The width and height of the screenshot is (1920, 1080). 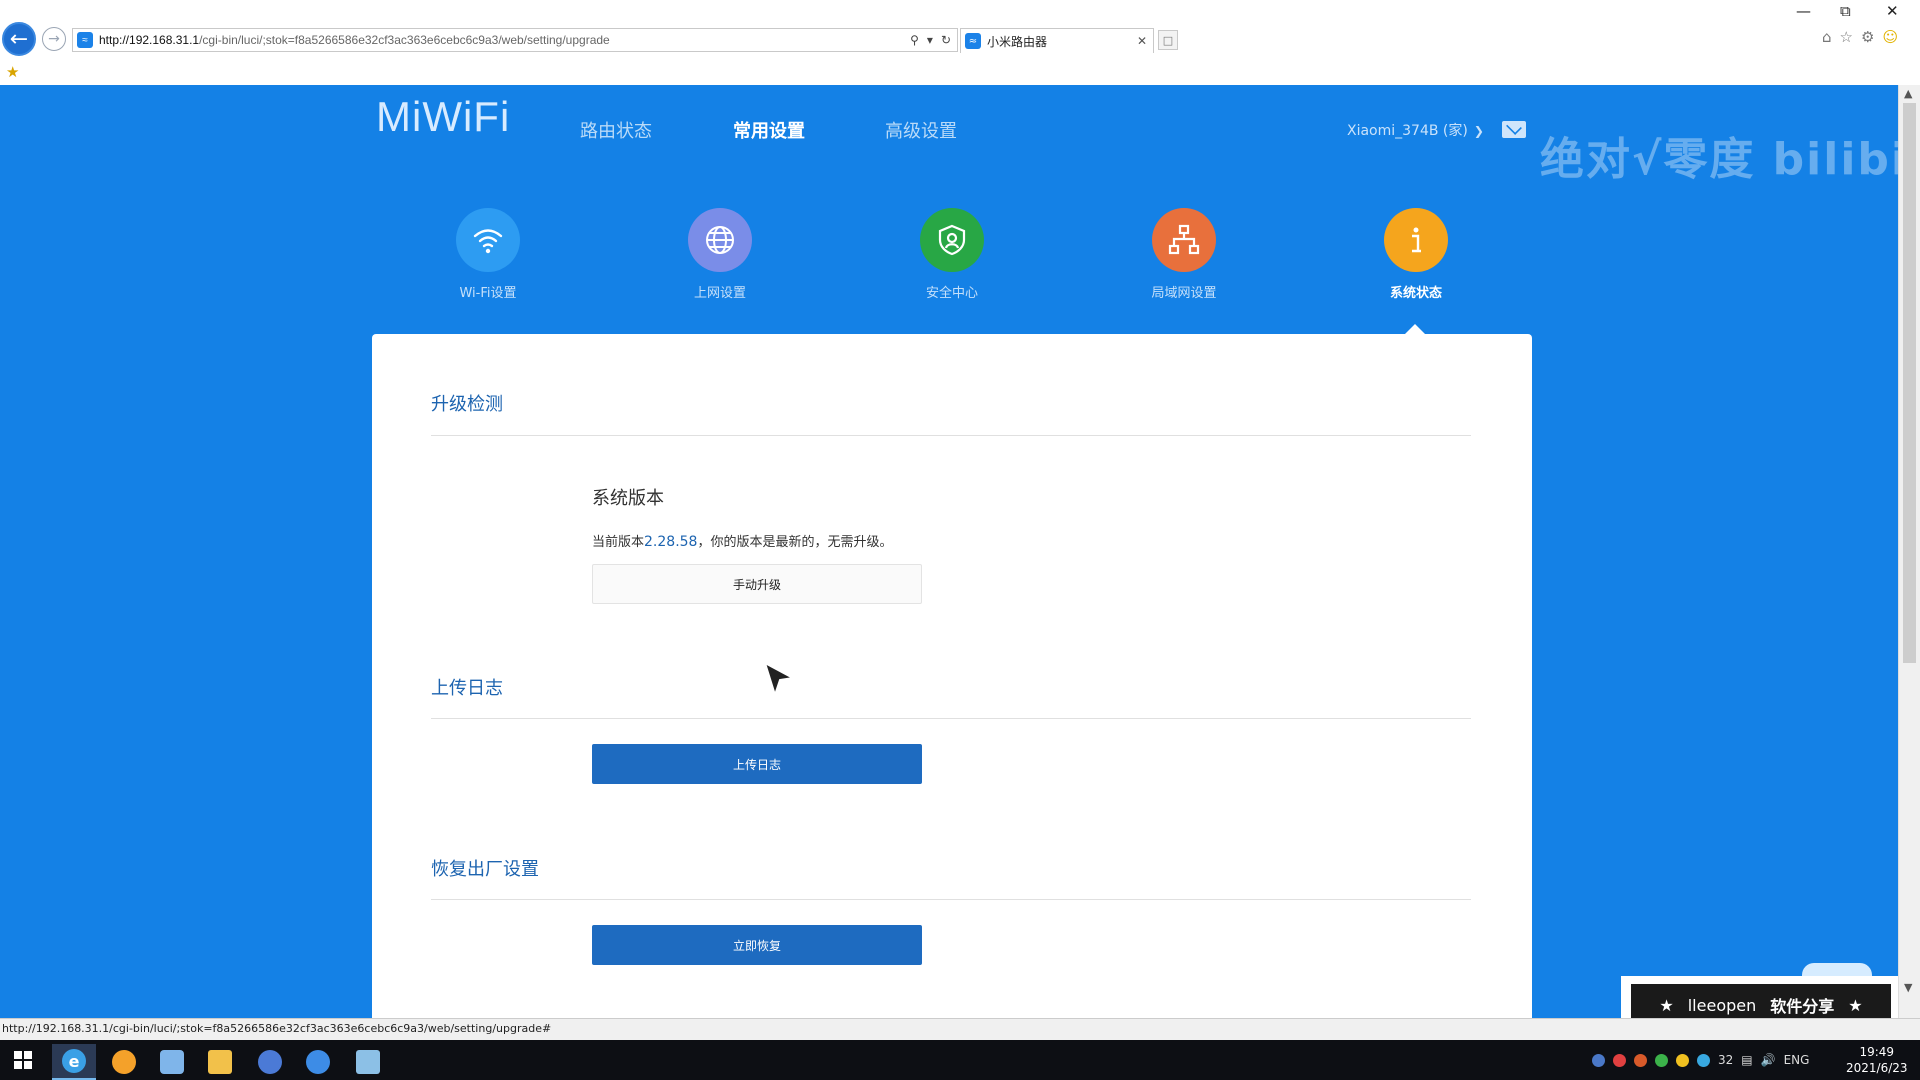 I want to click on taskbar: e 32 ▤ 🔊 ENG 19:49 2021/6/23, so click(x=960, y=1060).